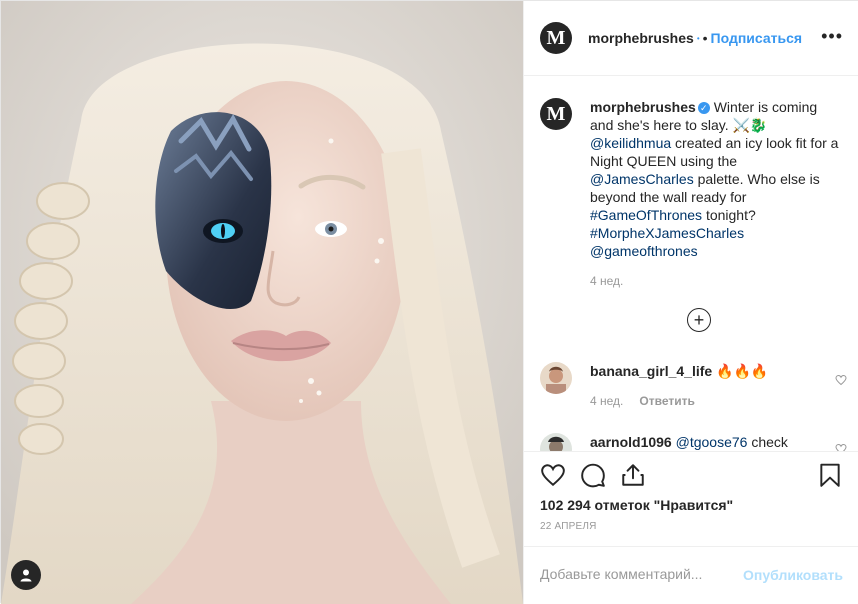 The width and height of the screenshot is (858, 604). What do you see at coordinates (635, 574) in the screenshot?
I see `comment-input` at bounding box center [635, 574].